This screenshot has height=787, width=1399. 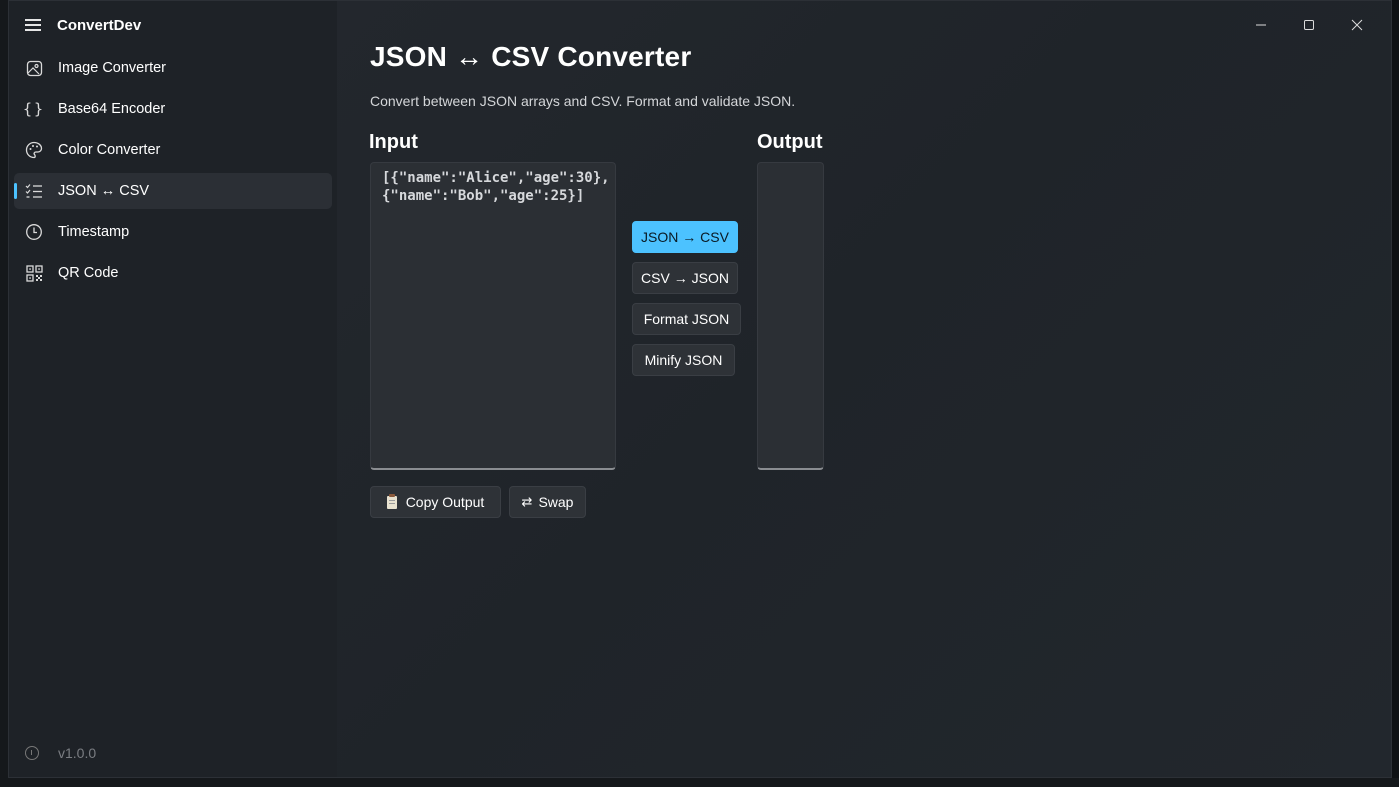 I want to click on maximize-icon, so click(x=1309, y=25).